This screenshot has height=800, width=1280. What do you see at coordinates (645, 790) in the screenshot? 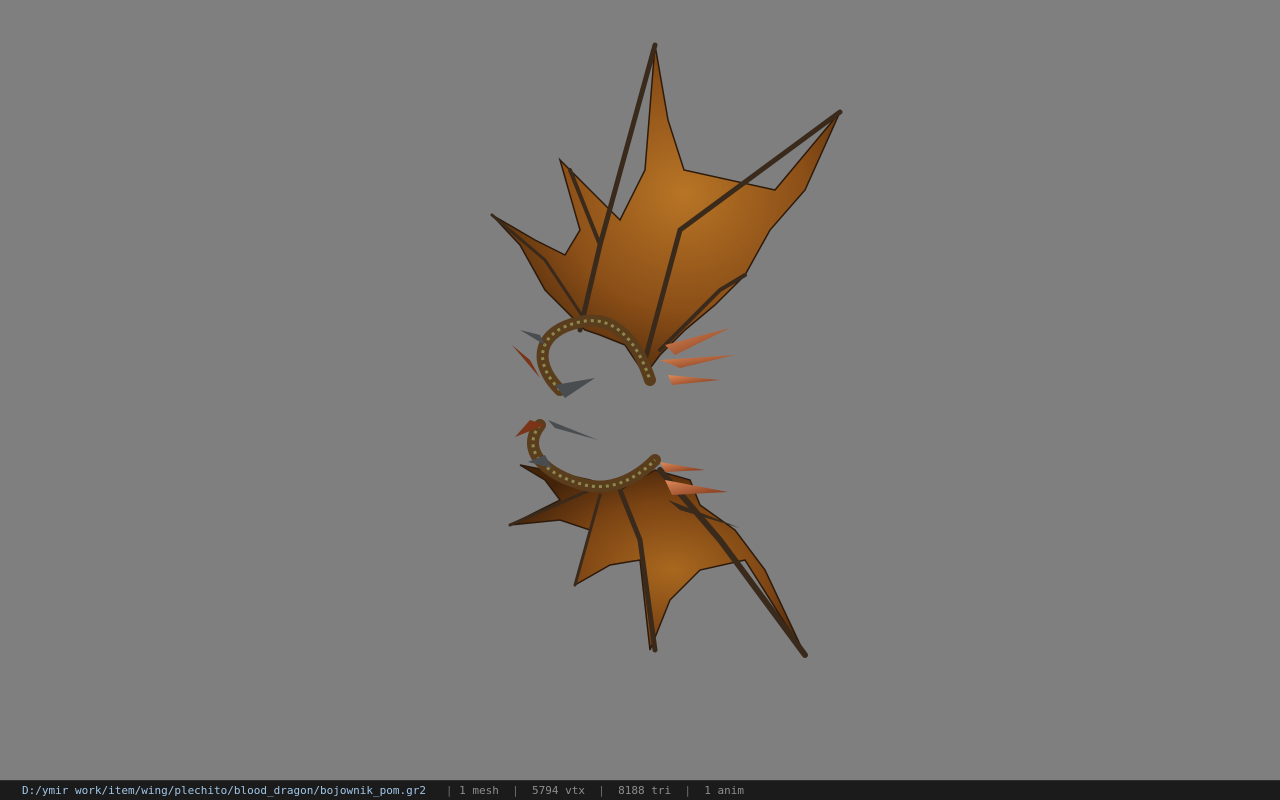
I see `triangle-count: 8188 tri` at bounding box center [645, 790].